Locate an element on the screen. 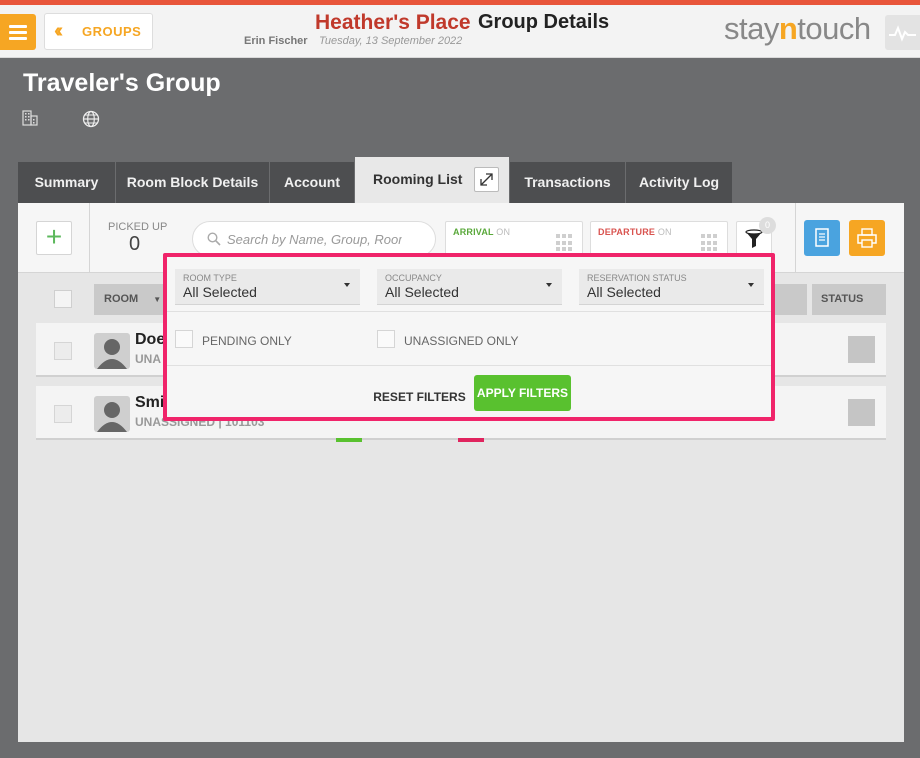 Image resolution: width=920 pixels, height=758 pixels. dropdown-label: ROOM TYPE is located at coordinates (210, 278).